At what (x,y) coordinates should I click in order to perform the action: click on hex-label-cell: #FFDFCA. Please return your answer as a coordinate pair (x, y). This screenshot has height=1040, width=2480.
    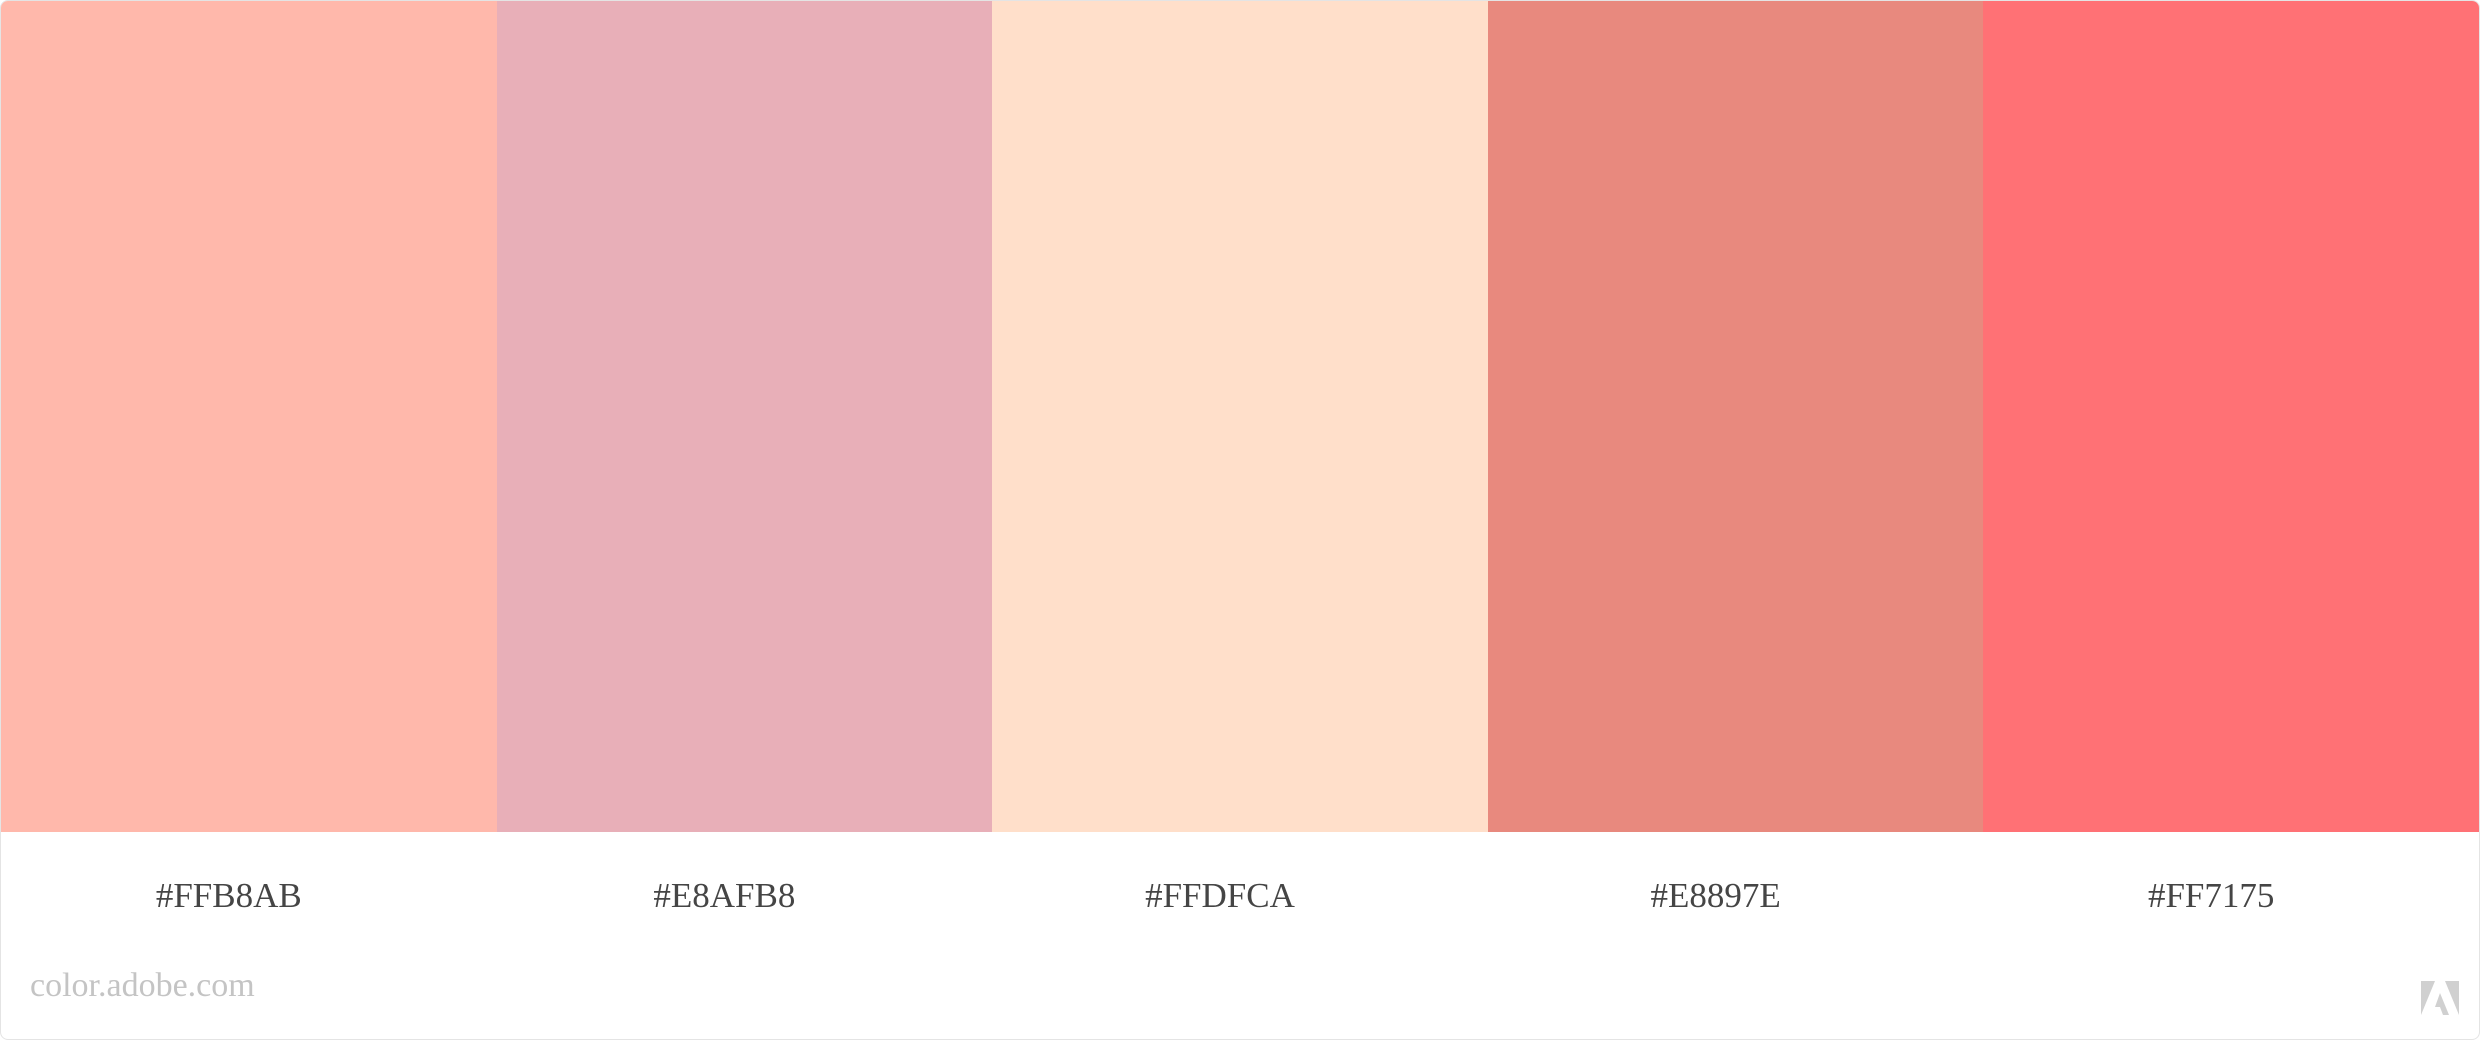
    Looking at the image, I should click on (1240, 896).